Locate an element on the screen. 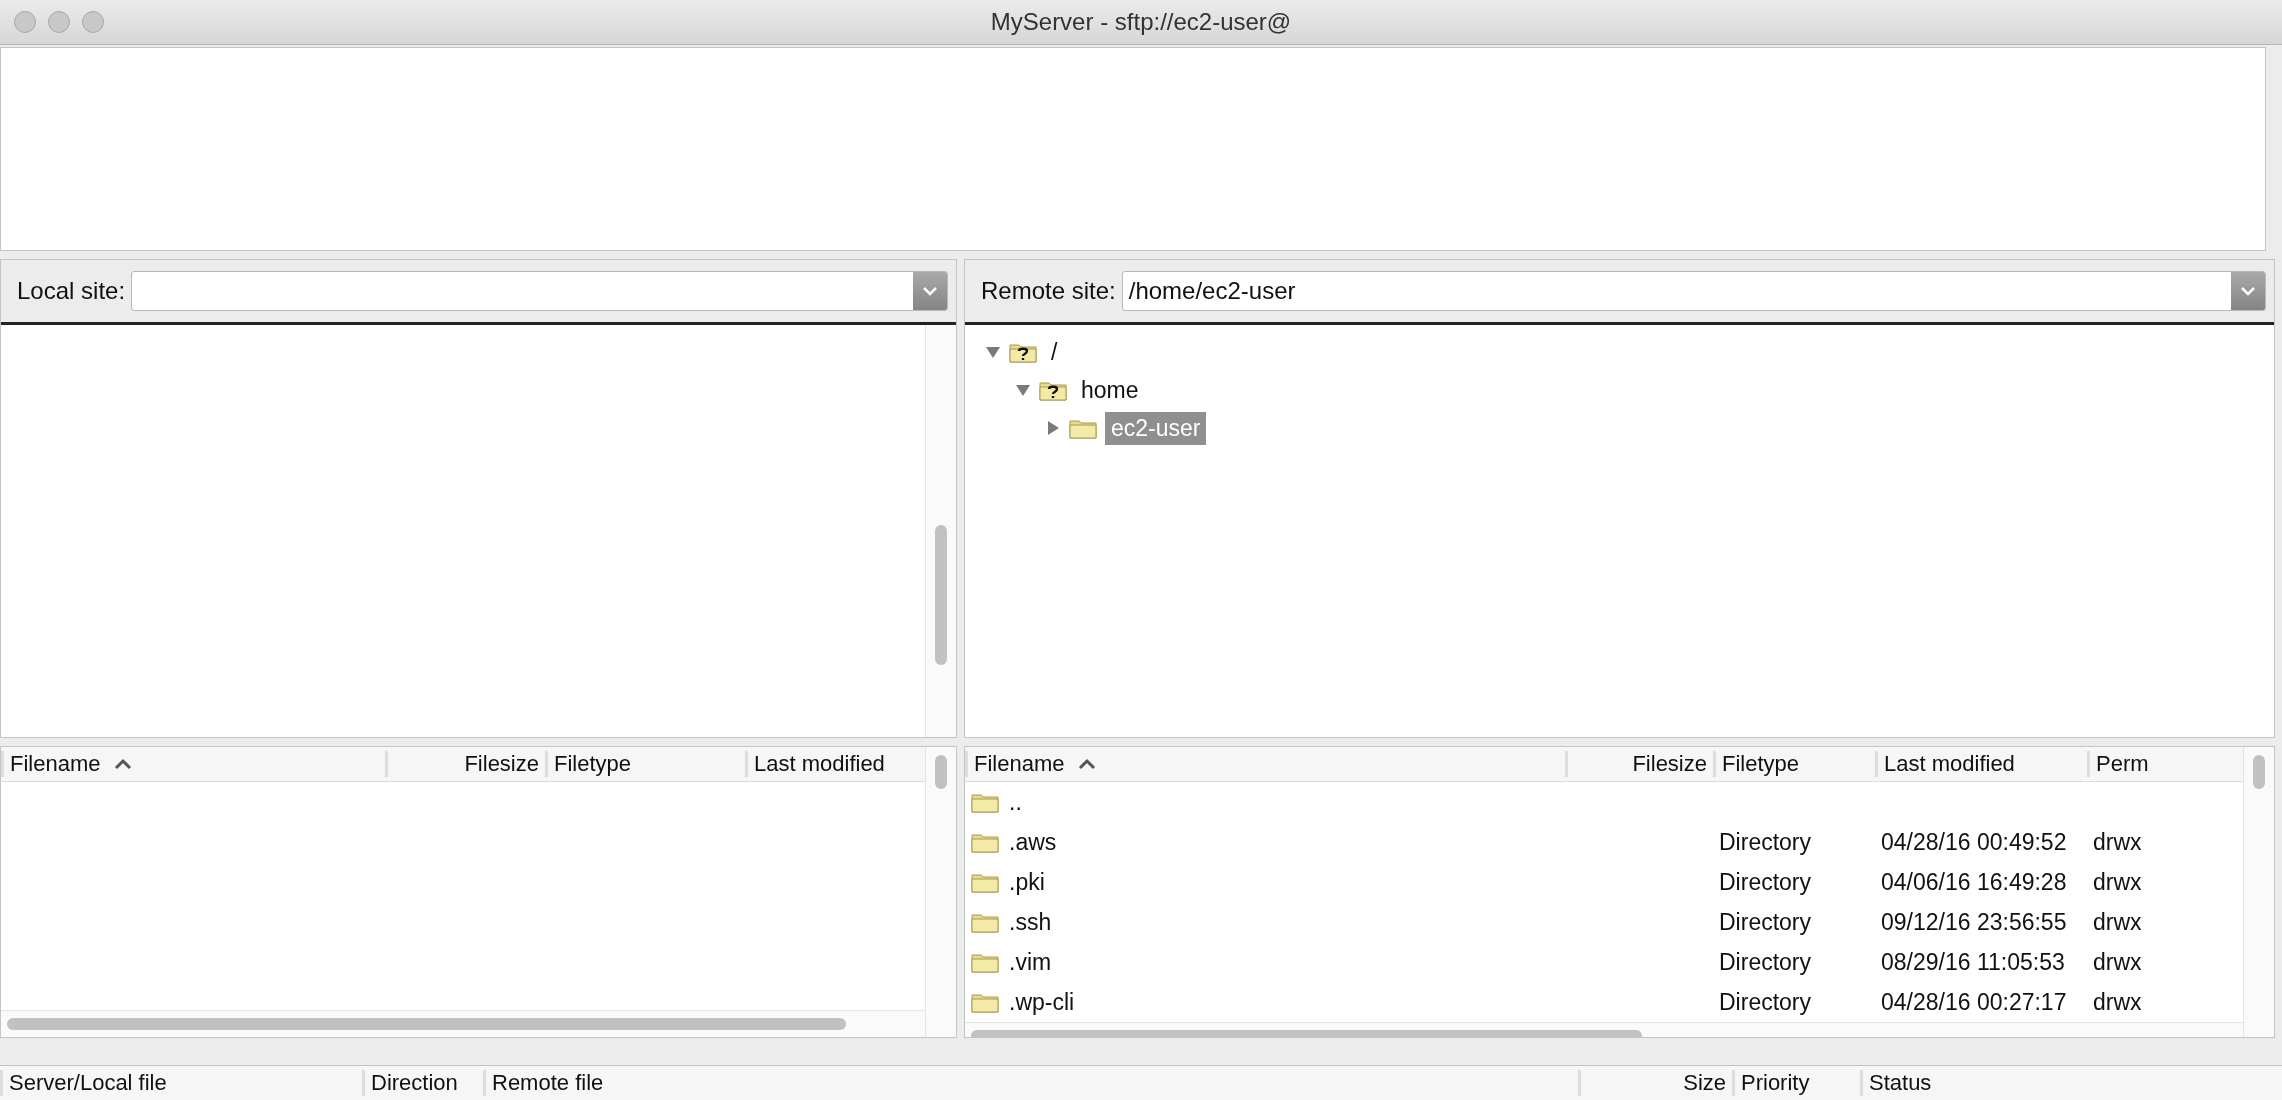  remote-site-label: Remote site: is located at coordinates (1048, 291).